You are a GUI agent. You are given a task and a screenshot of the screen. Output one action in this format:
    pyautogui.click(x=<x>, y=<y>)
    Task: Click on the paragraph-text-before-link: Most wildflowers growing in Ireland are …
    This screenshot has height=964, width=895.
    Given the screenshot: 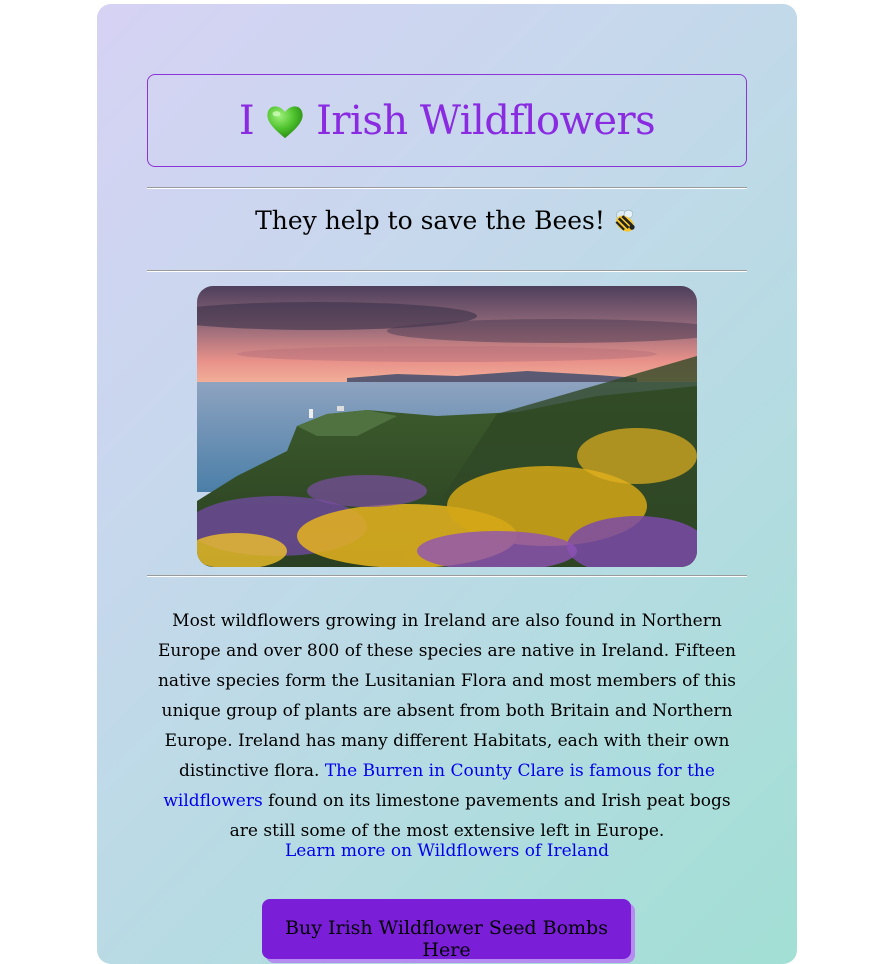 What is the action you would take?
    pyautogui.click(x=447, y=696)
    